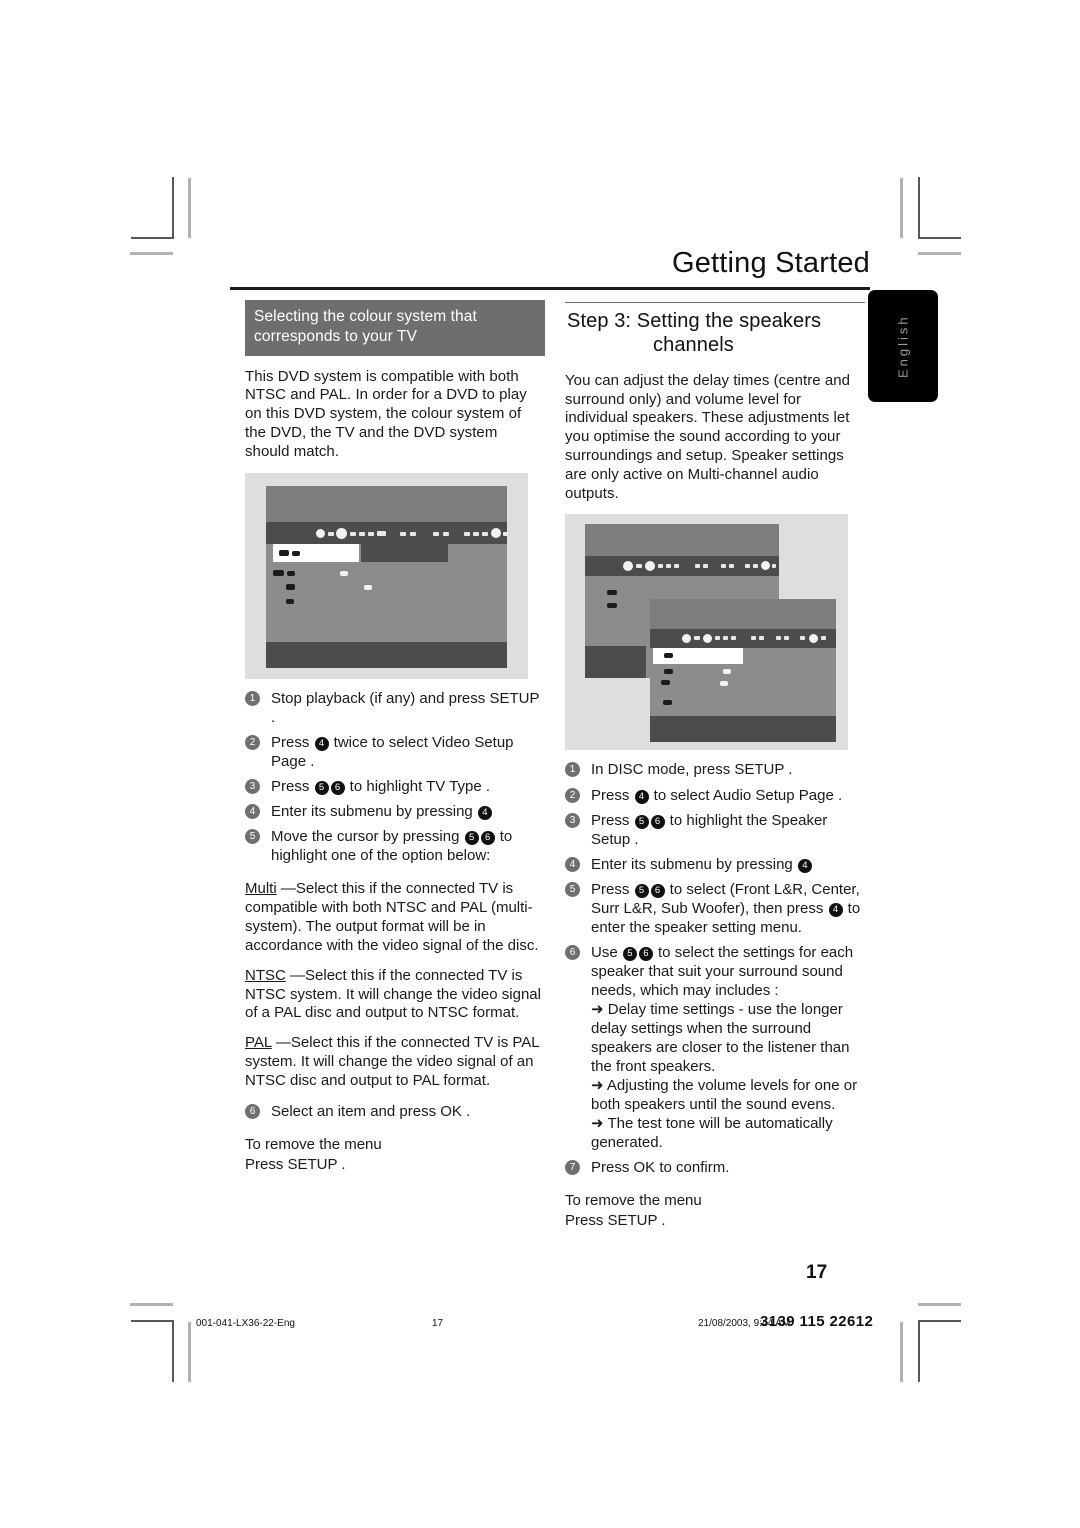  I want to click on osd-screen, so click(387, 576).